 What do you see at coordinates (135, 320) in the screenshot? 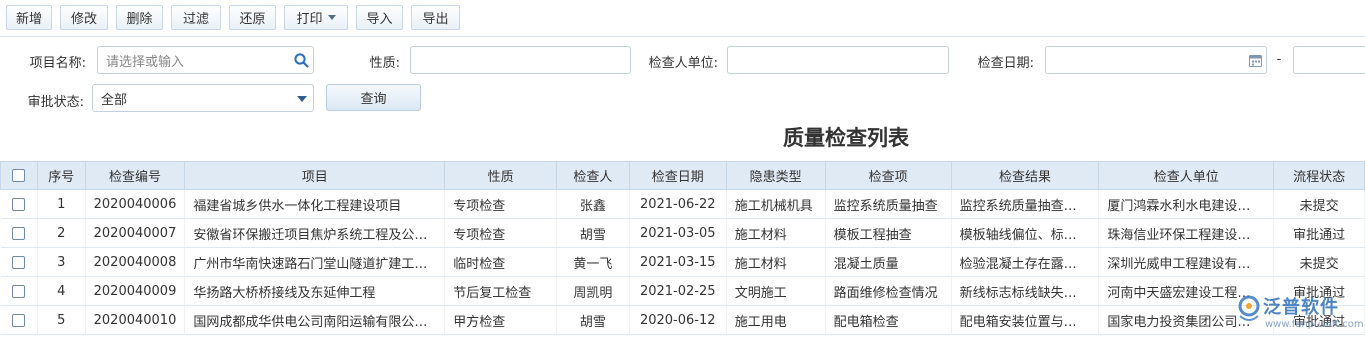
I see `cell-code-link: 2020040010` at bounding box center [135, 320].